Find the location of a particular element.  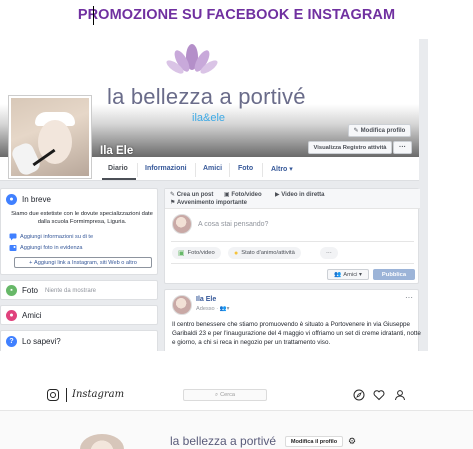

mood-activity-chip-label: Stato d'animo/attività is located at coordinates (268, 253).